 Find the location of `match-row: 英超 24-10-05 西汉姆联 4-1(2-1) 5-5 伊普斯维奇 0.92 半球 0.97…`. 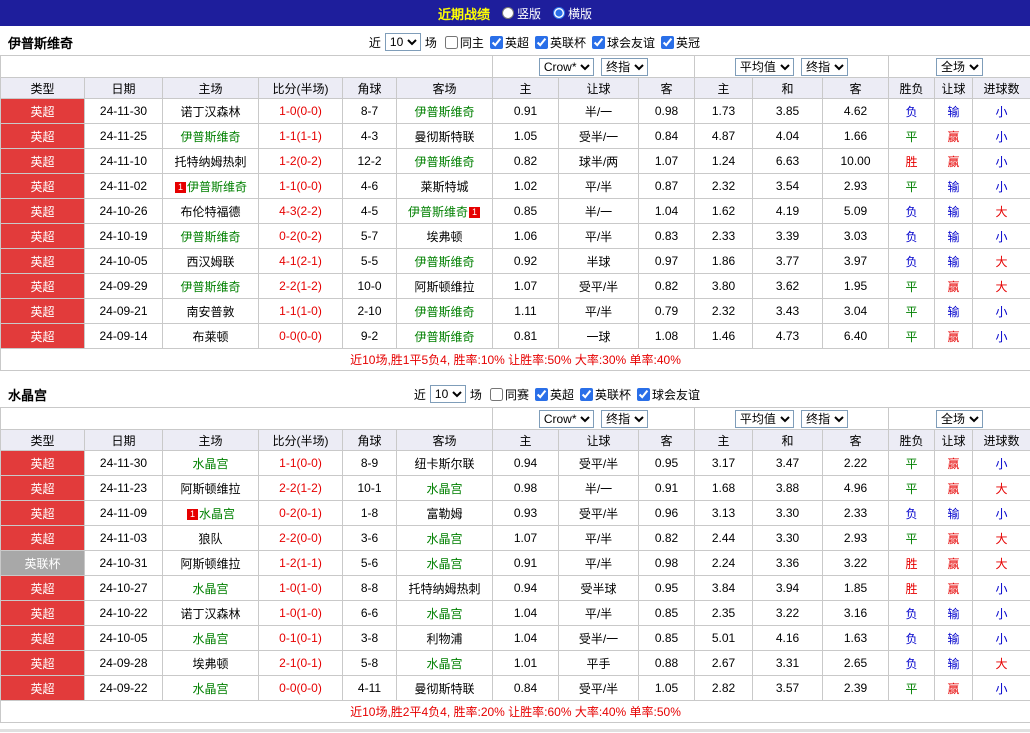

match-row: 英超 24-10-05 西汉姆联 4-1(2-1) 5-5 伊普斯维奇 0.92 半球 0.97… is located at coordinates (515, 261).